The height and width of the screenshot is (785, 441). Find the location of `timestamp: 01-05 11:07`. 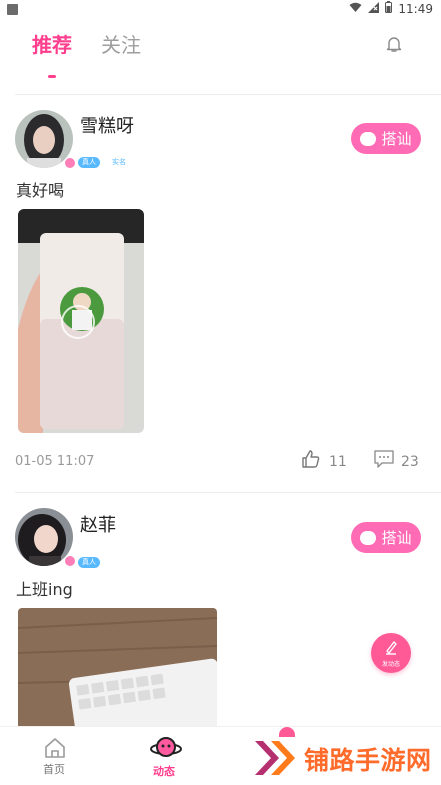

timestamp: 01-05 11:07 is located at coordinates (55, 461).